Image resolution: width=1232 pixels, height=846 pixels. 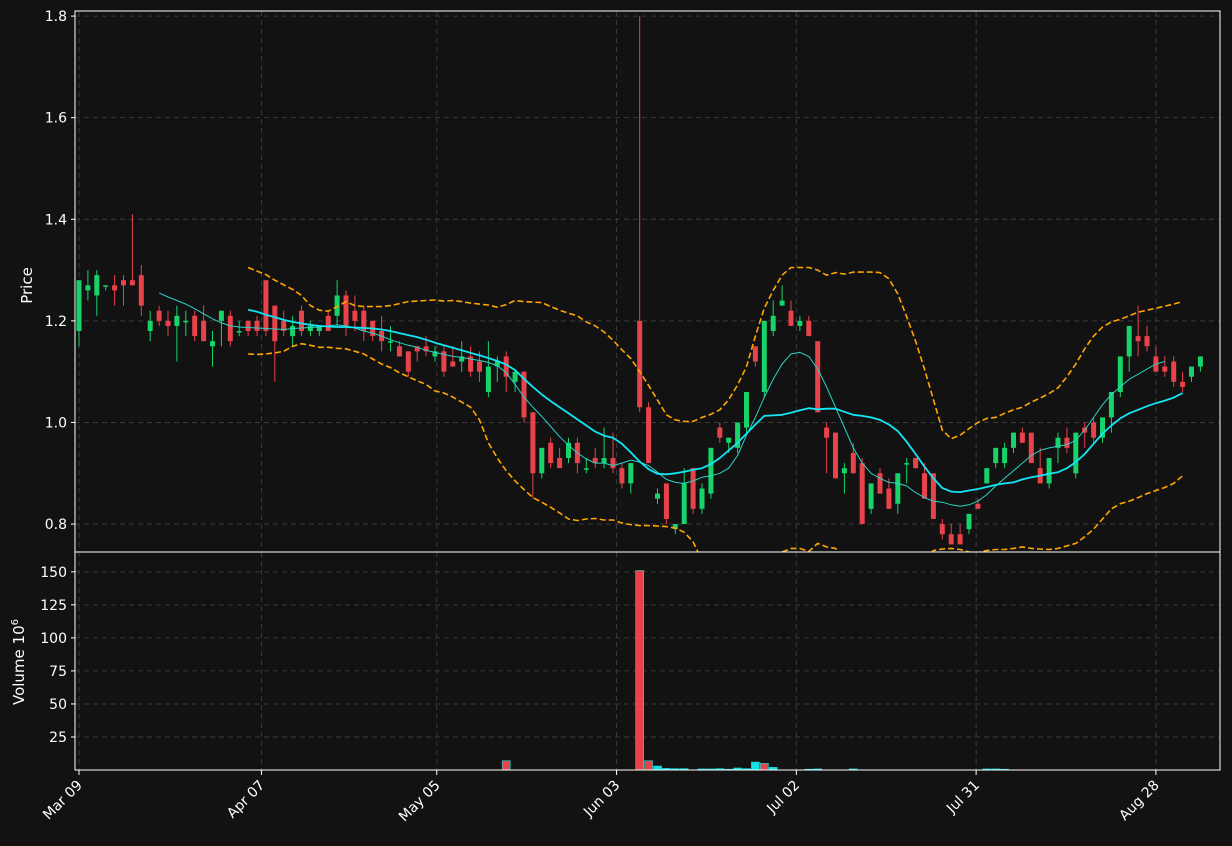 I want to click on price-axis-title: Price, so click(x=27, y=285).